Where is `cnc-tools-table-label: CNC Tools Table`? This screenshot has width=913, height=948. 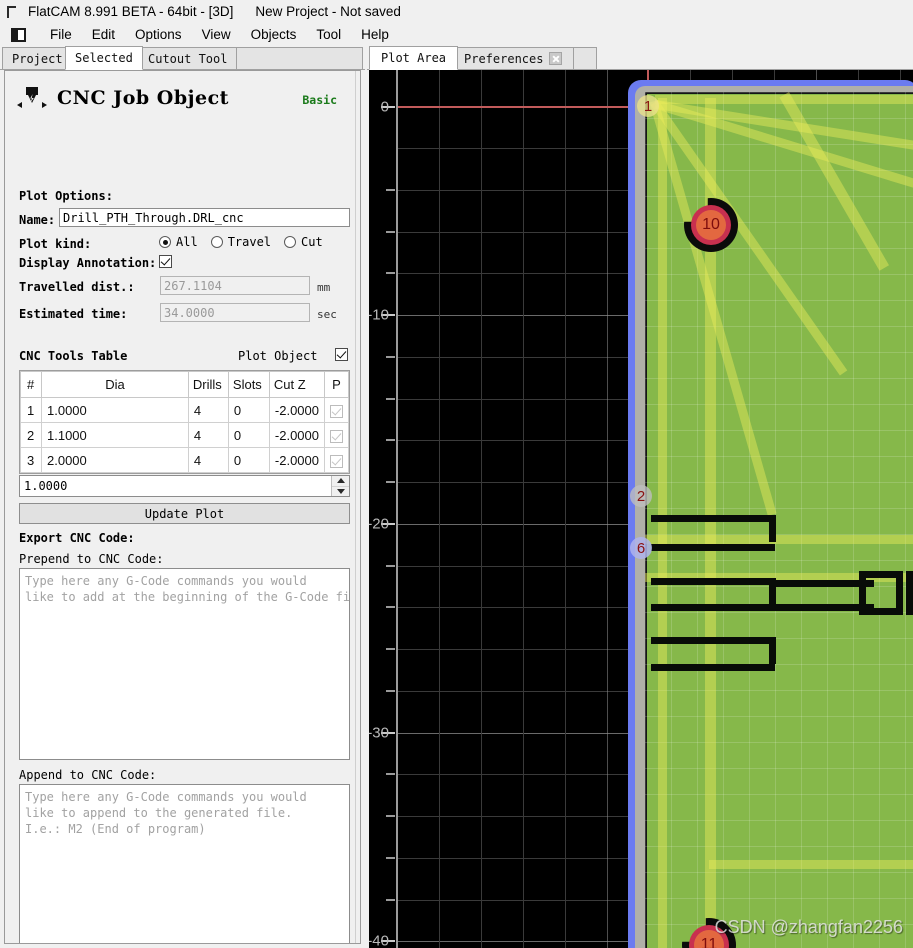 cnc-tools-table-label: CNC Tools Table is located at coordinates (73, 356).